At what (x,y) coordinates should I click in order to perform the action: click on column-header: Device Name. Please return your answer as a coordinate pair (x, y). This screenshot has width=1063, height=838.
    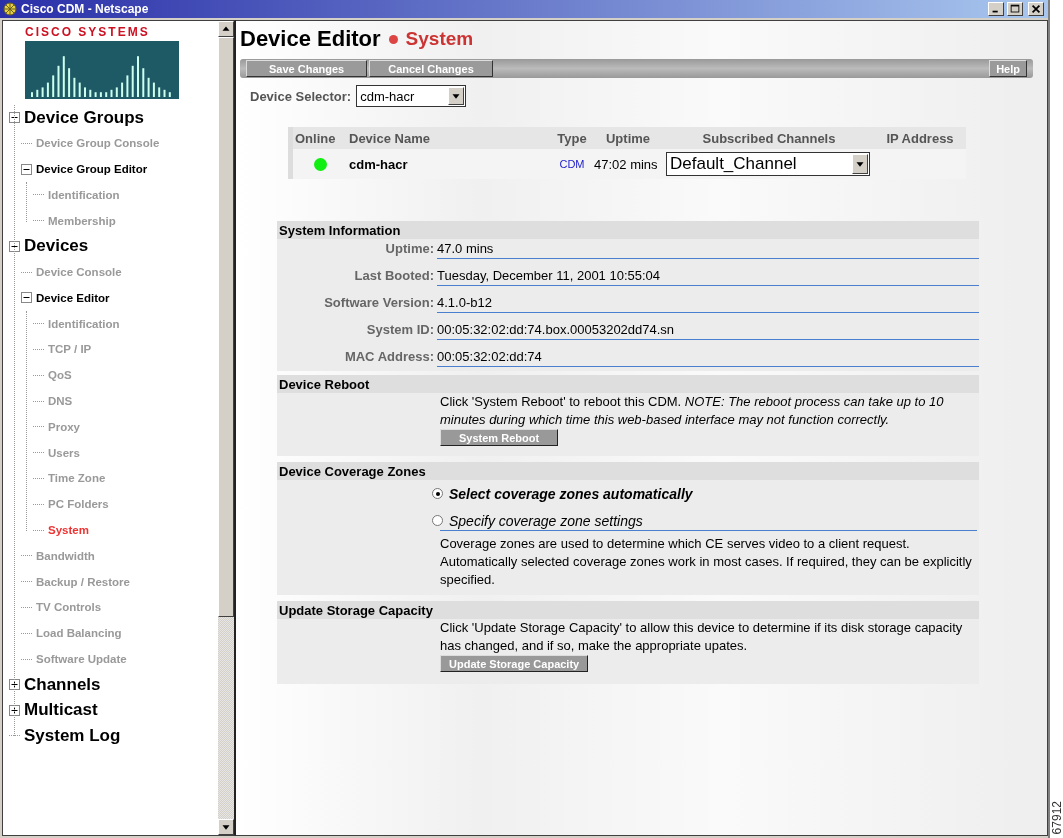
    Looking at the image, I should click on (449, 138).